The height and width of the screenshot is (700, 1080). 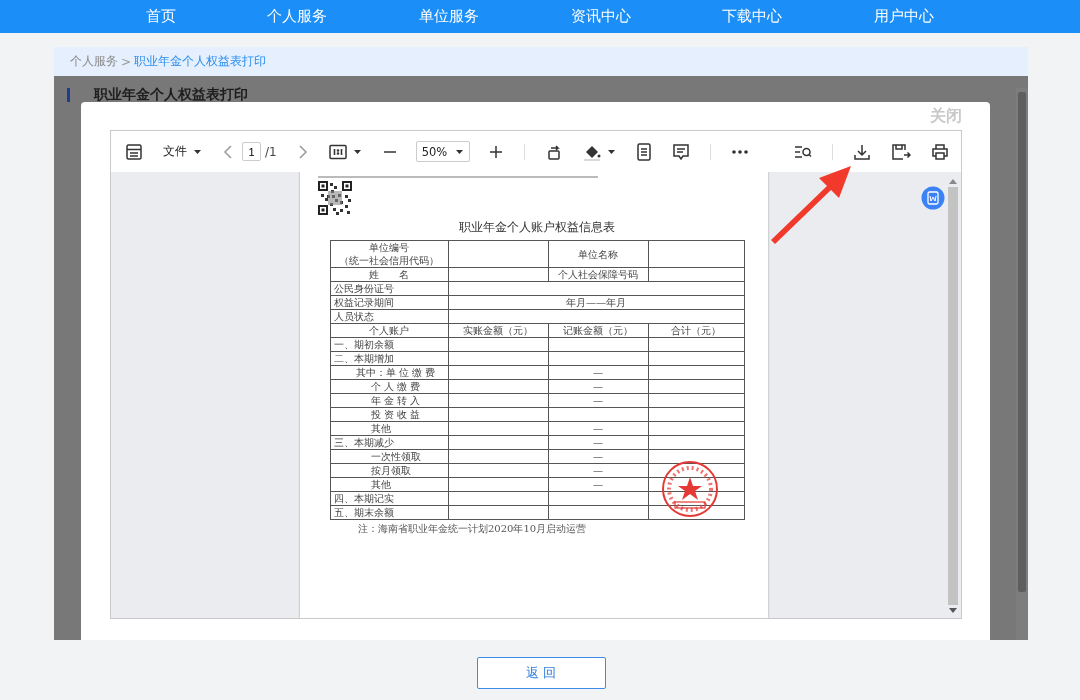 I want to click on table-cell: 个人账户, so click(x=389, y=330).